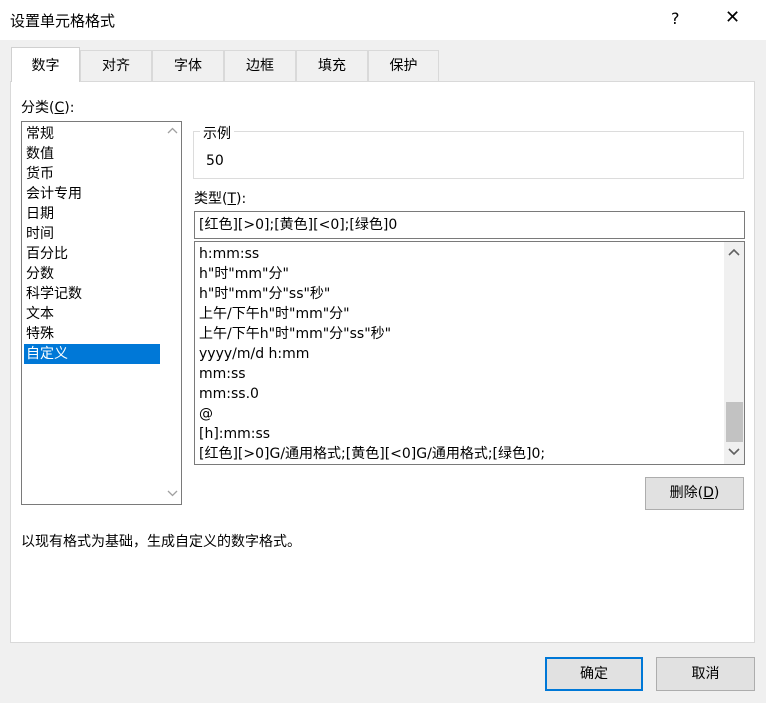 The height and width of the screenshot is (703, 766). Describe the element at coordinates (92, 234) in the screenshot. I see `category-item: 时间` at that location.